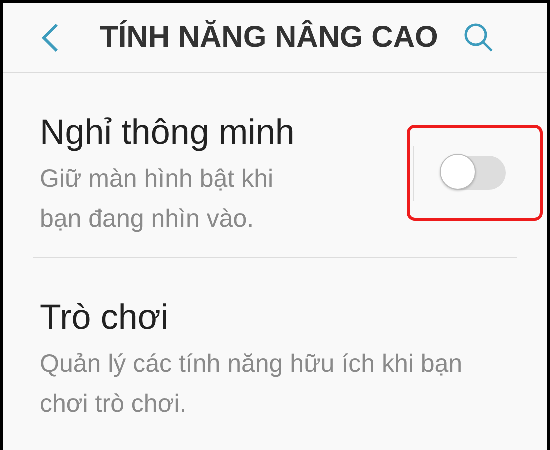  I want to click on toggle-switch, so click(474, 173).